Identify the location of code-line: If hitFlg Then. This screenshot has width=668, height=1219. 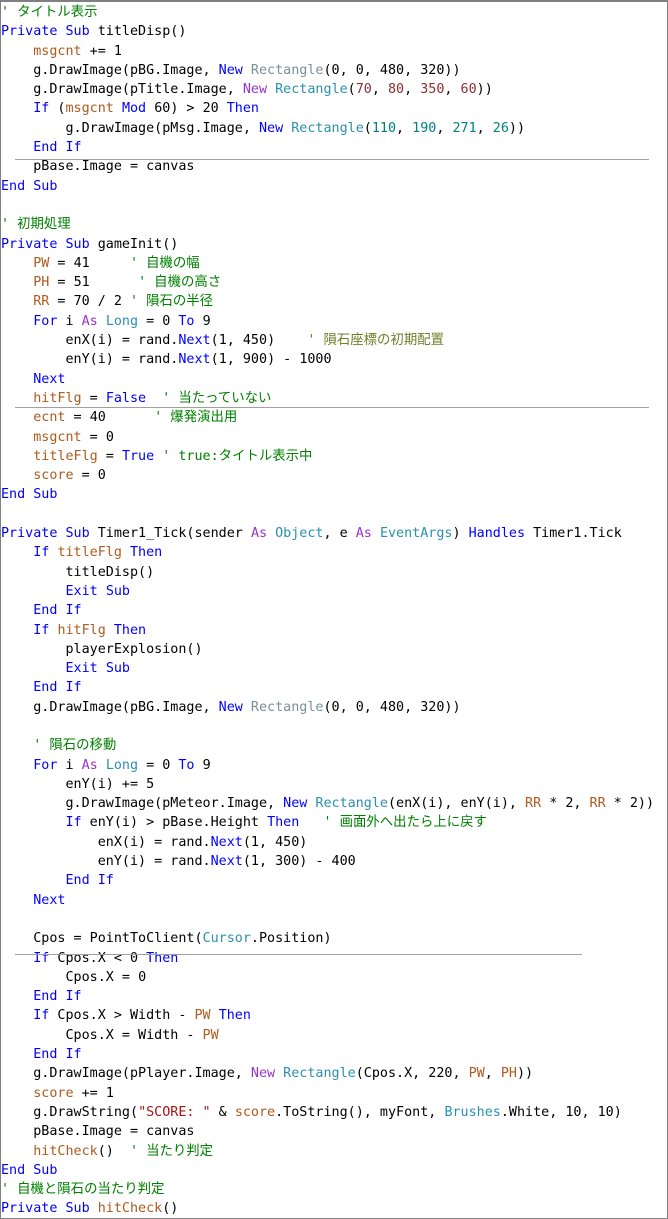
(334, 630).